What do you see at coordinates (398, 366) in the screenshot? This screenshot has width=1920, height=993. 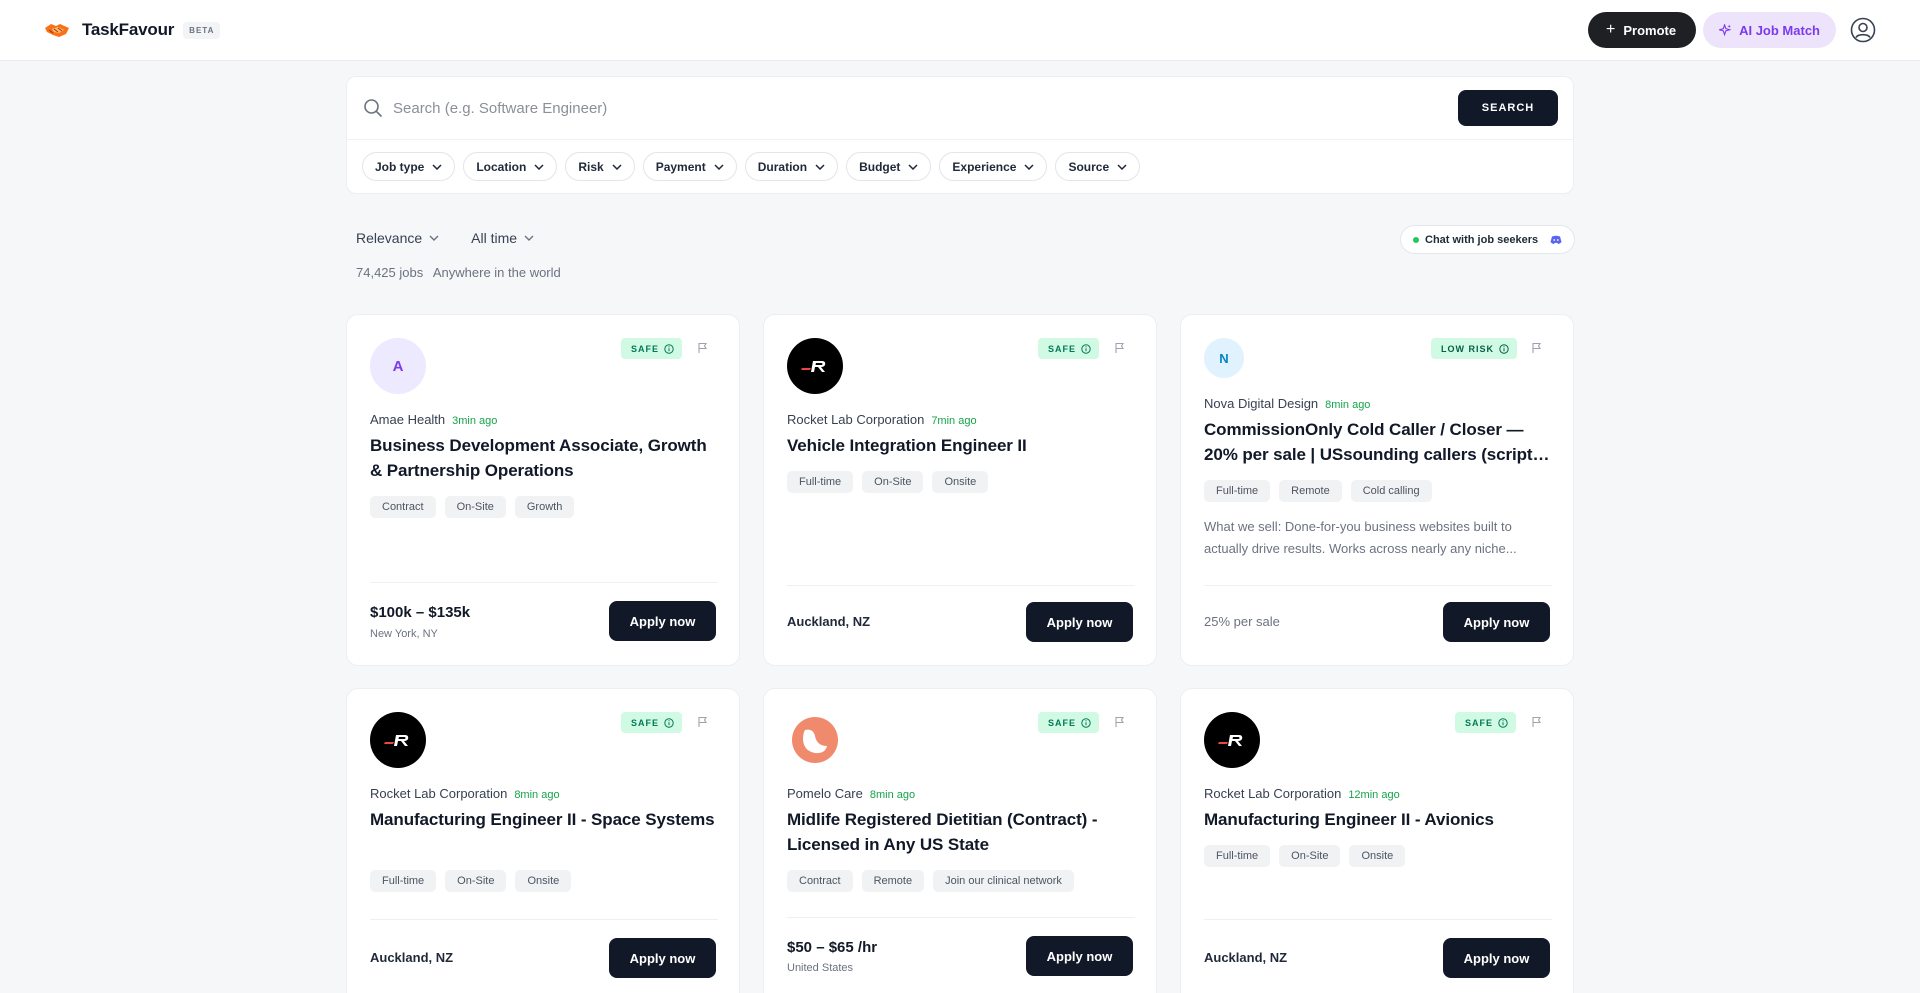 I see `company-avatar: A` at bounding box center [398, 366].